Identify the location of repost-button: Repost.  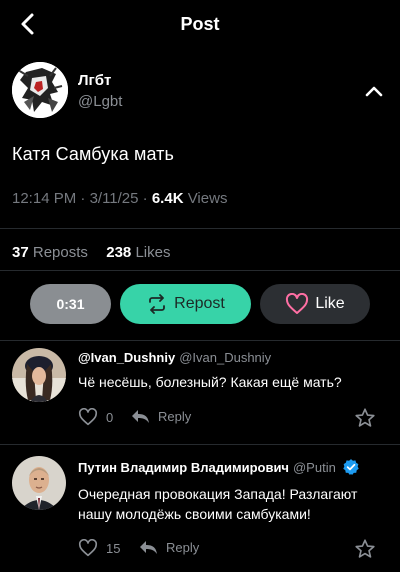
(185, 304).